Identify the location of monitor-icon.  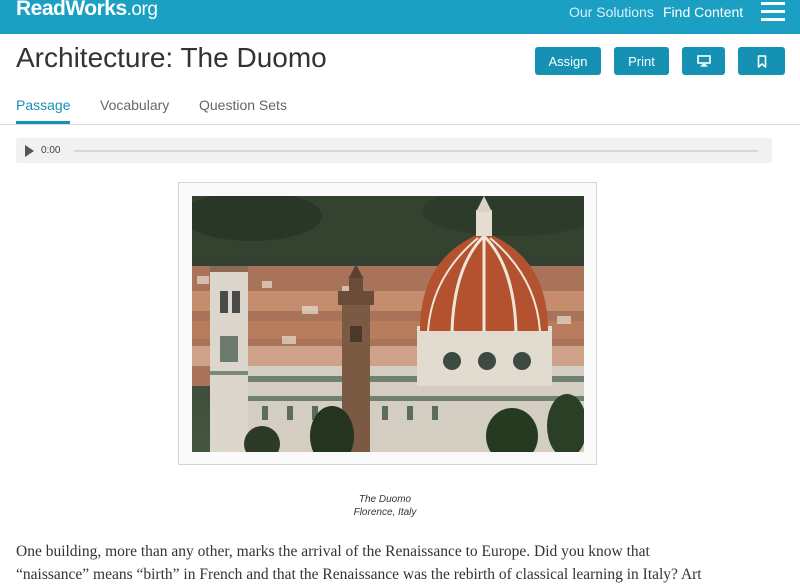
(703, 61).